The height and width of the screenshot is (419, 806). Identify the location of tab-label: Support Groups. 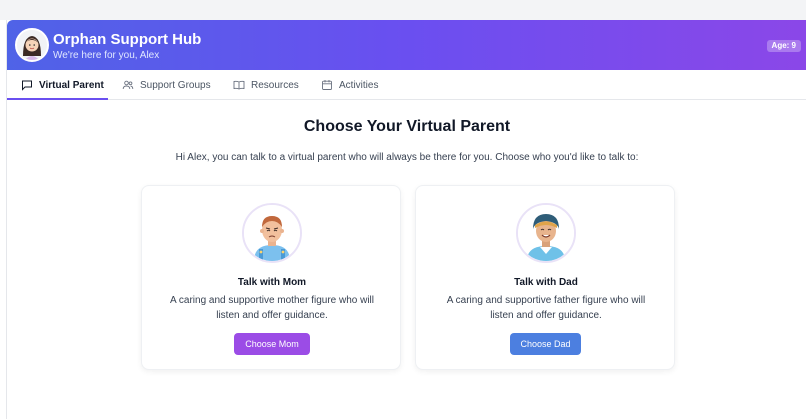
(175, 85).